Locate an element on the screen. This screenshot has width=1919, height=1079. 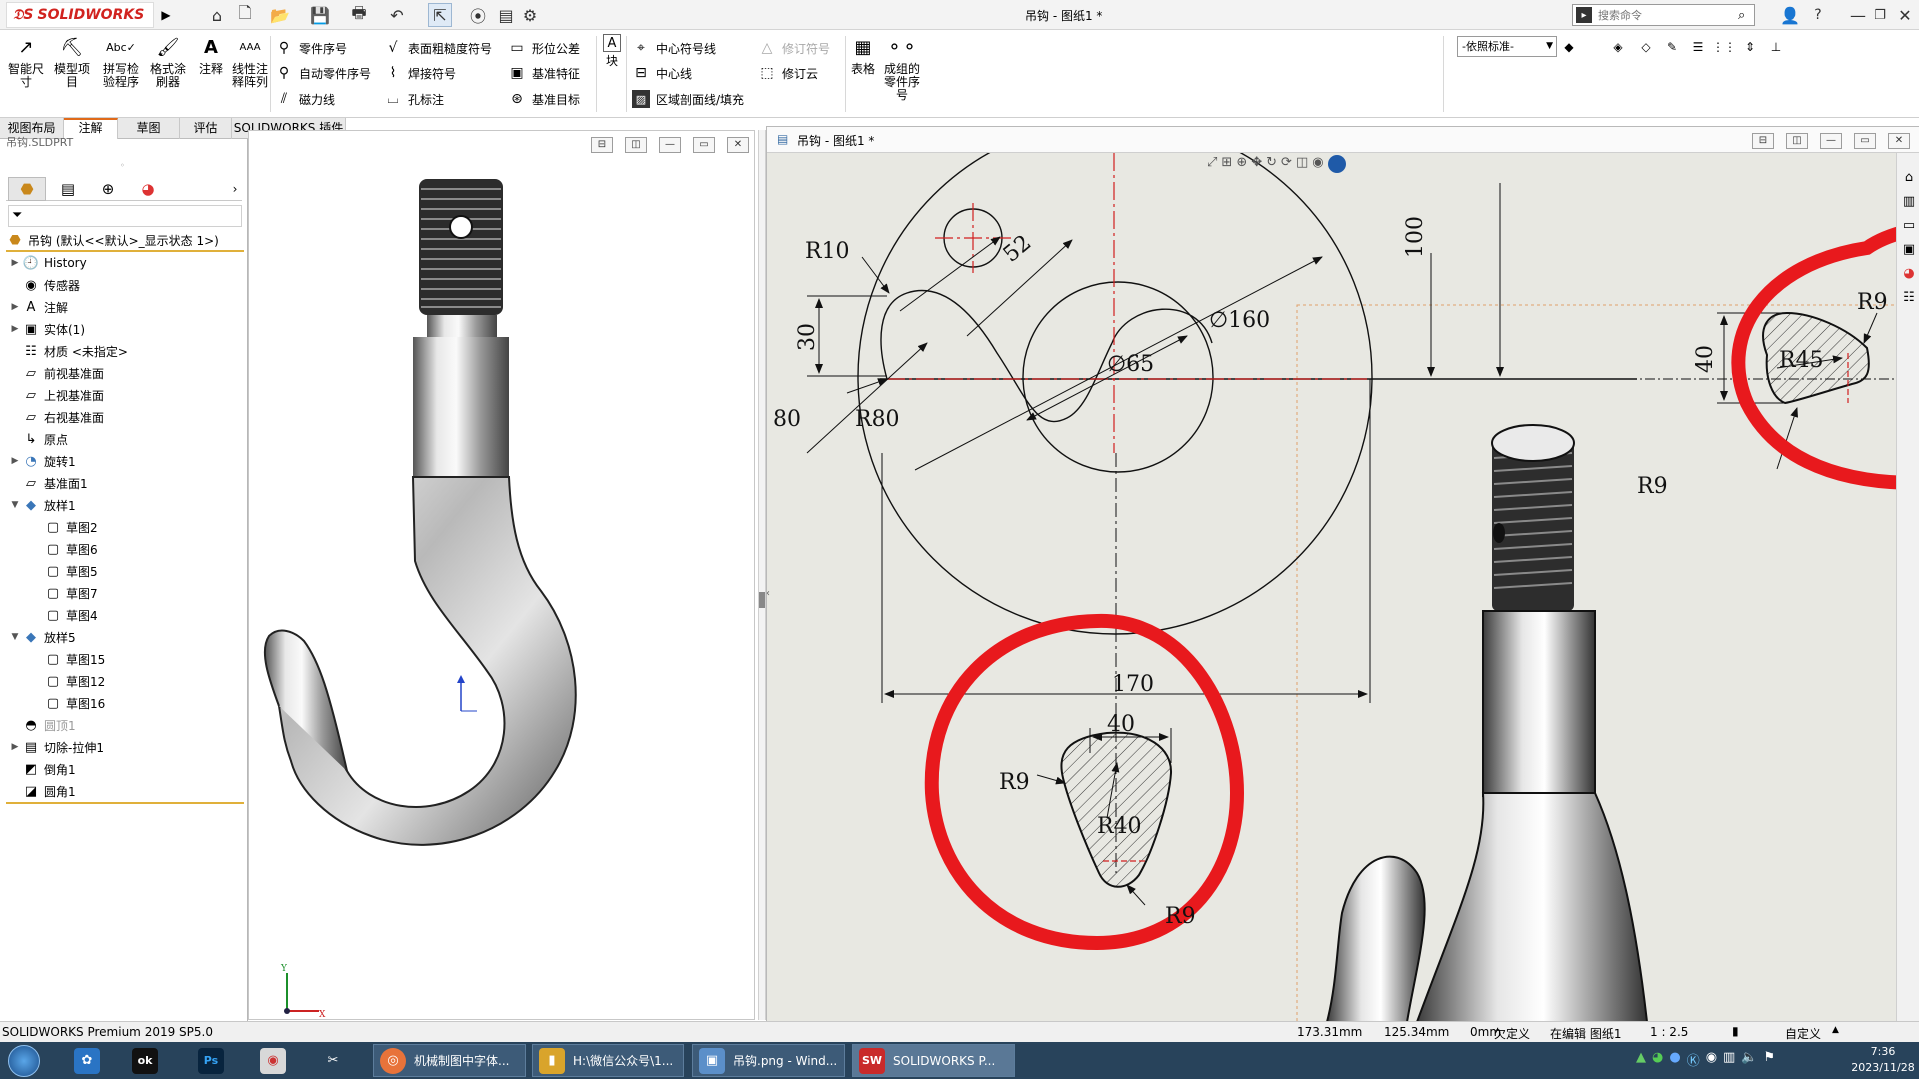
balloon-button: ⚲ 零件序号 is located at coordinates (311, 48).